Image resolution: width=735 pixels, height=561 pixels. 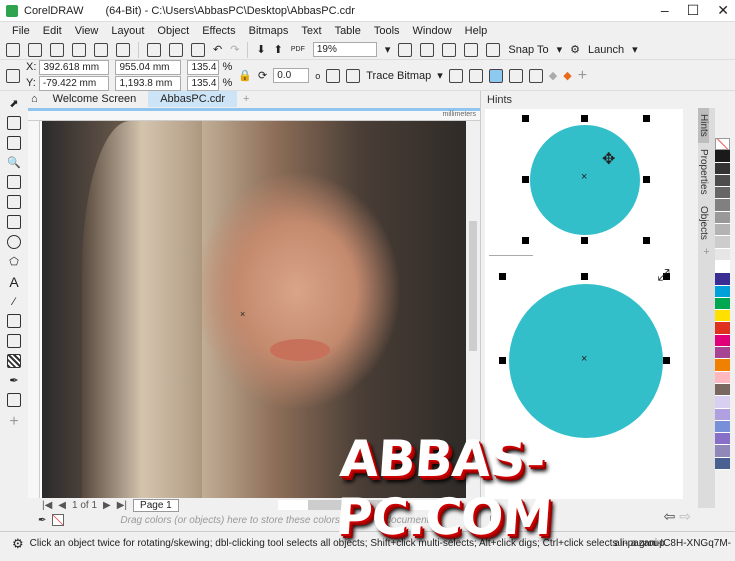 I want to click on menu-table: Table, so click(x=350, y=31).